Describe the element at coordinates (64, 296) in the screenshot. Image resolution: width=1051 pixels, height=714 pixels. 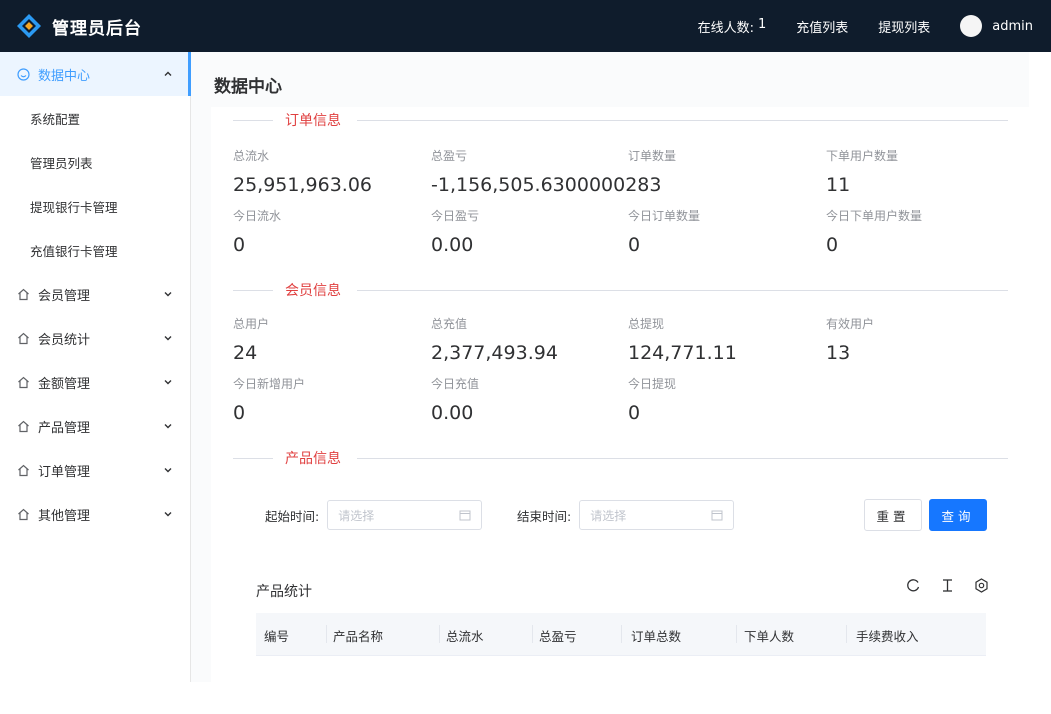
I see `sidebar-item-label: 会员管理` at that location.